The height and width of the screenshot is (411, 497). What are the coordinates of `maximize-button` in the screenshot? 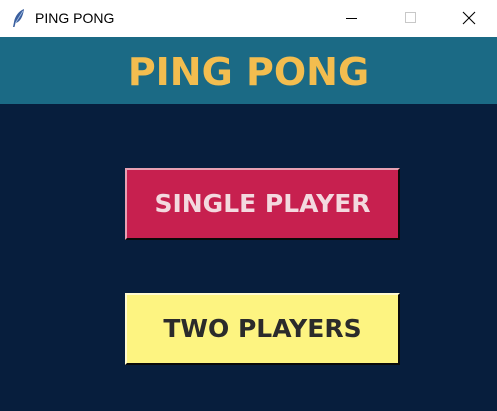 It's located at (410, 18).